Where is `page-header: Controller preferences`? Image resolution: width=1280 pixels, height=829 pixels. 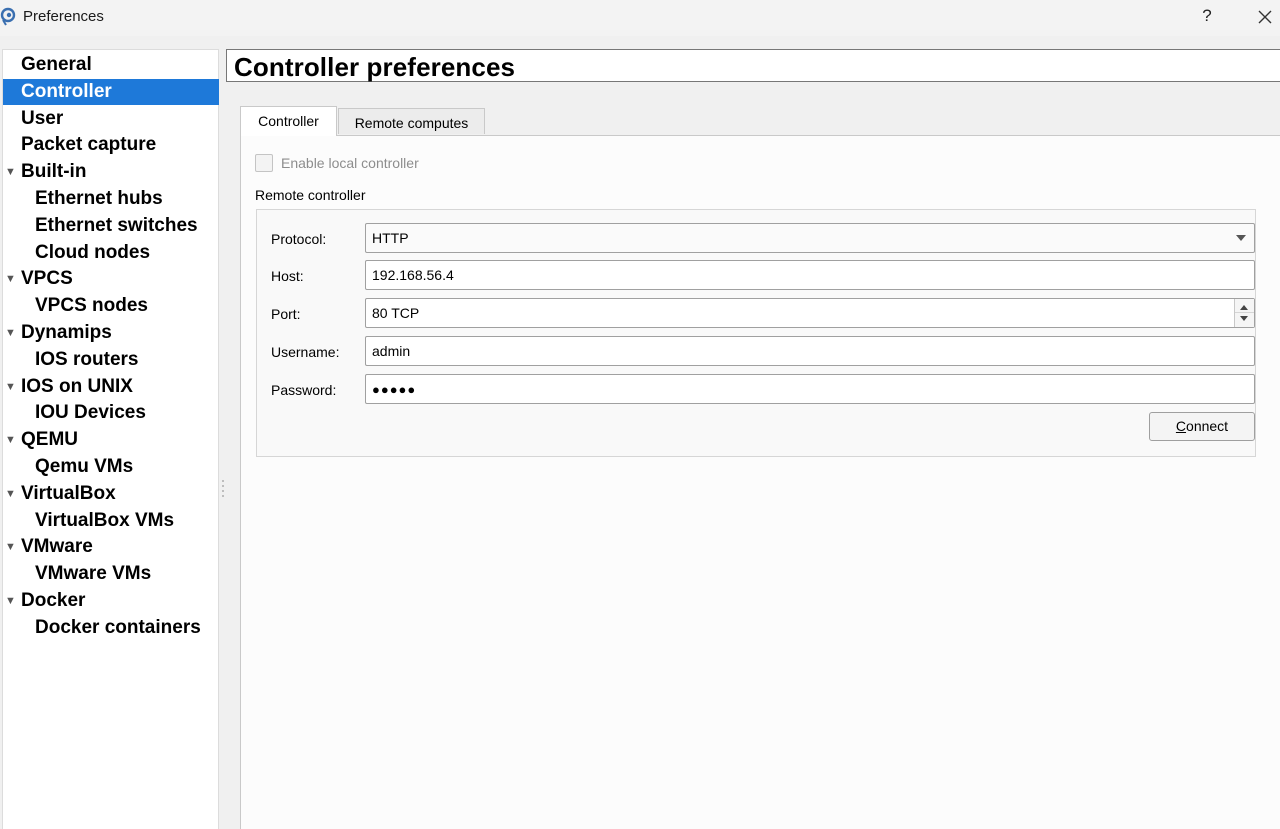 page-header: Controller preferences is located at coordinates (753, 65).